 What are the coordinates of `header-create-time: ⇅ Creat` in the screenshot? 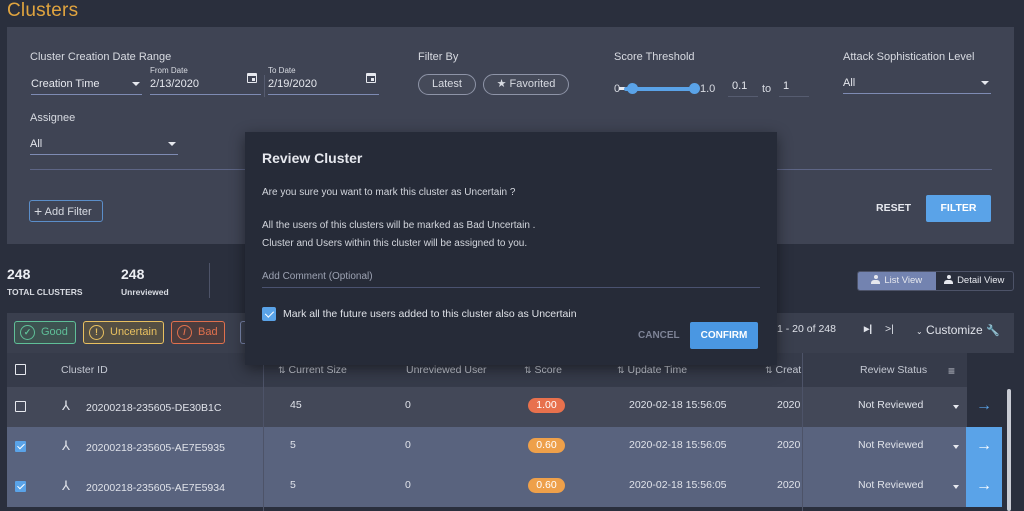 It's located at (783, 370).